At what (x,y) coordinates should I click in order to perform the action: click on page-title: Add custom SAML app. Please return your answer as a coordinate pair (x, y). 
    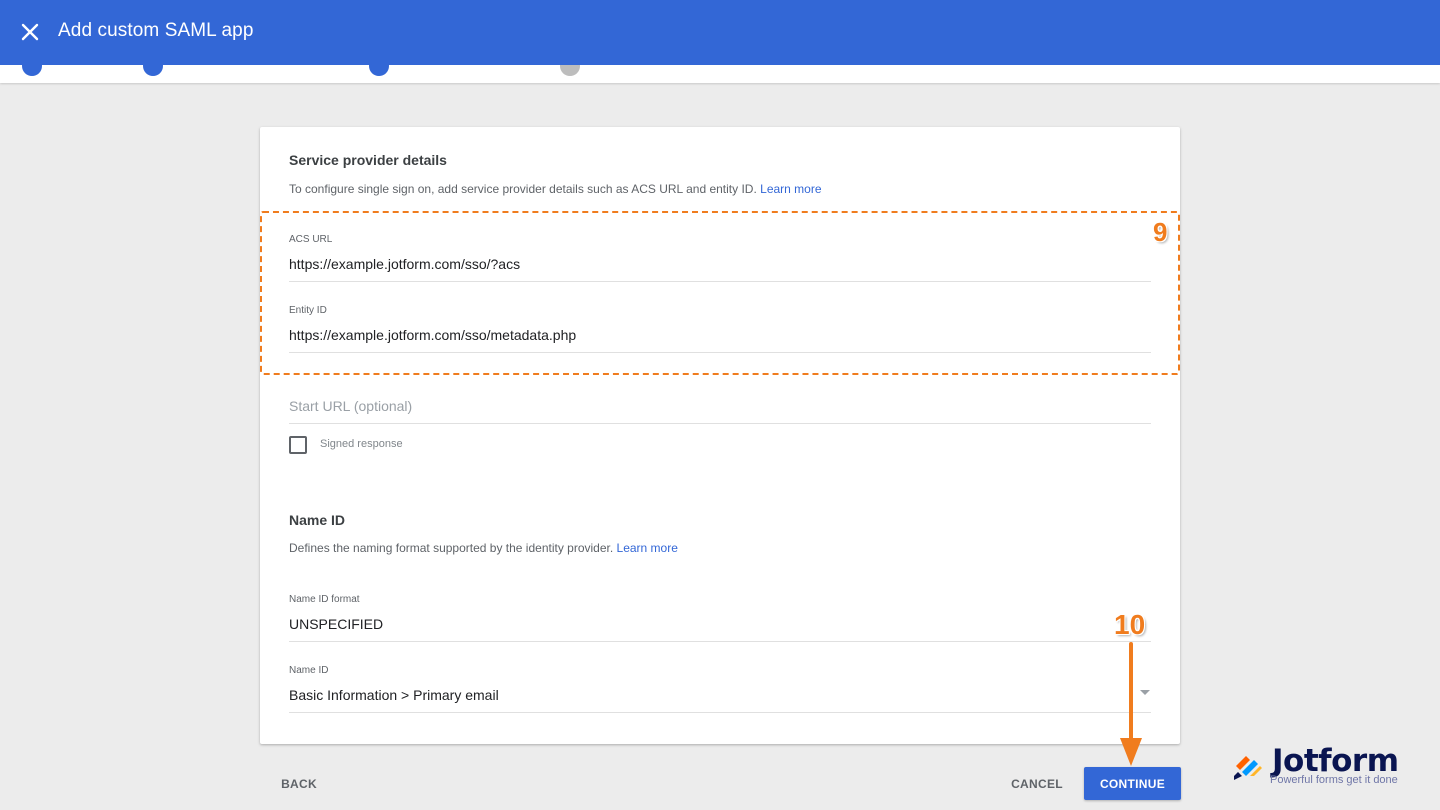
    Looking at the image, I should click on (156, 30).